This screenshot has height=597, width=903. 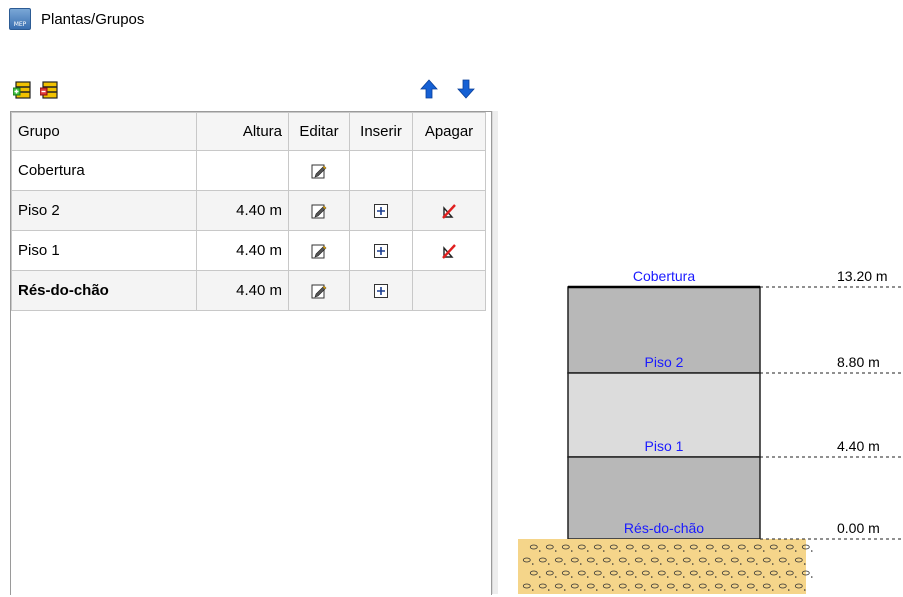 What do you see at coordinates (664, 446) in the screenshot?
I see `level-label: Piso 1` at bounding box center [664, 446].